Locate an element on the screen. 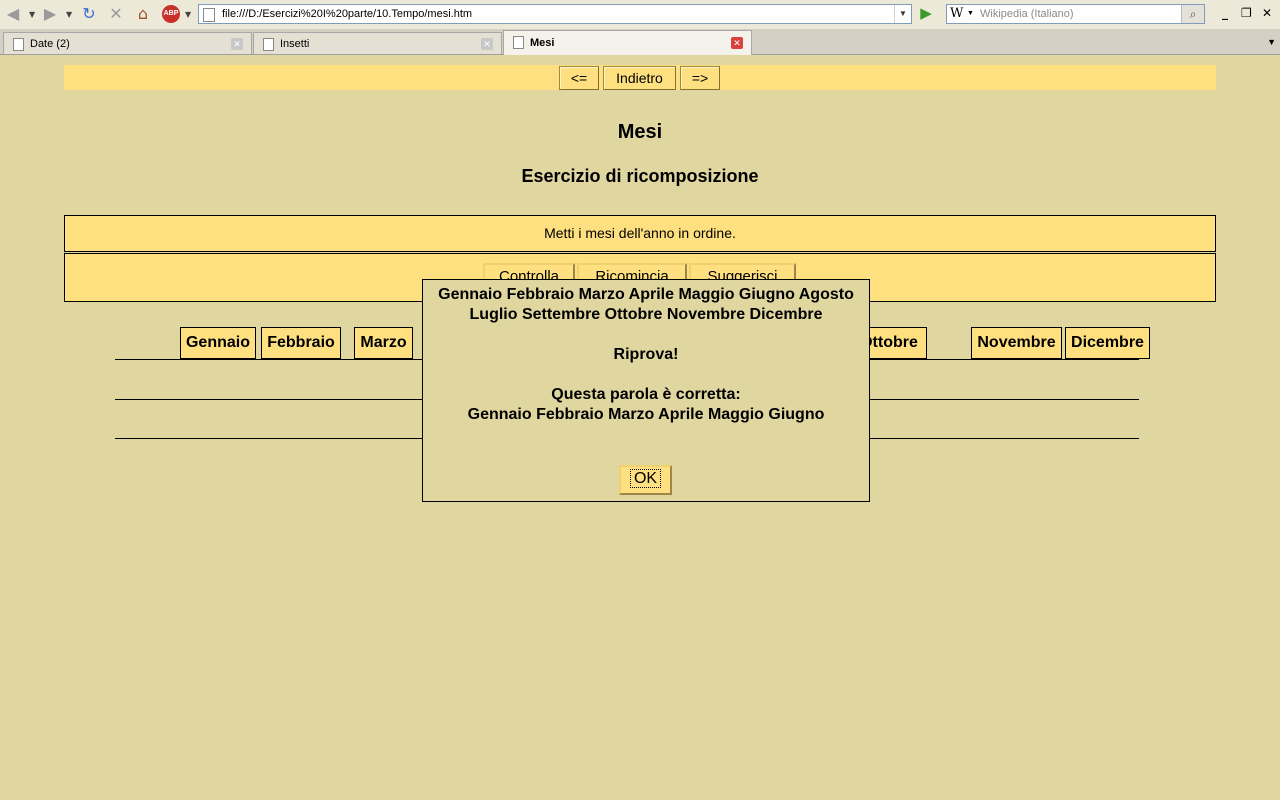 This screenshot has width=1280, height=800. tab-insetti: Insetti ✕ is located at coordinates (377, 43).